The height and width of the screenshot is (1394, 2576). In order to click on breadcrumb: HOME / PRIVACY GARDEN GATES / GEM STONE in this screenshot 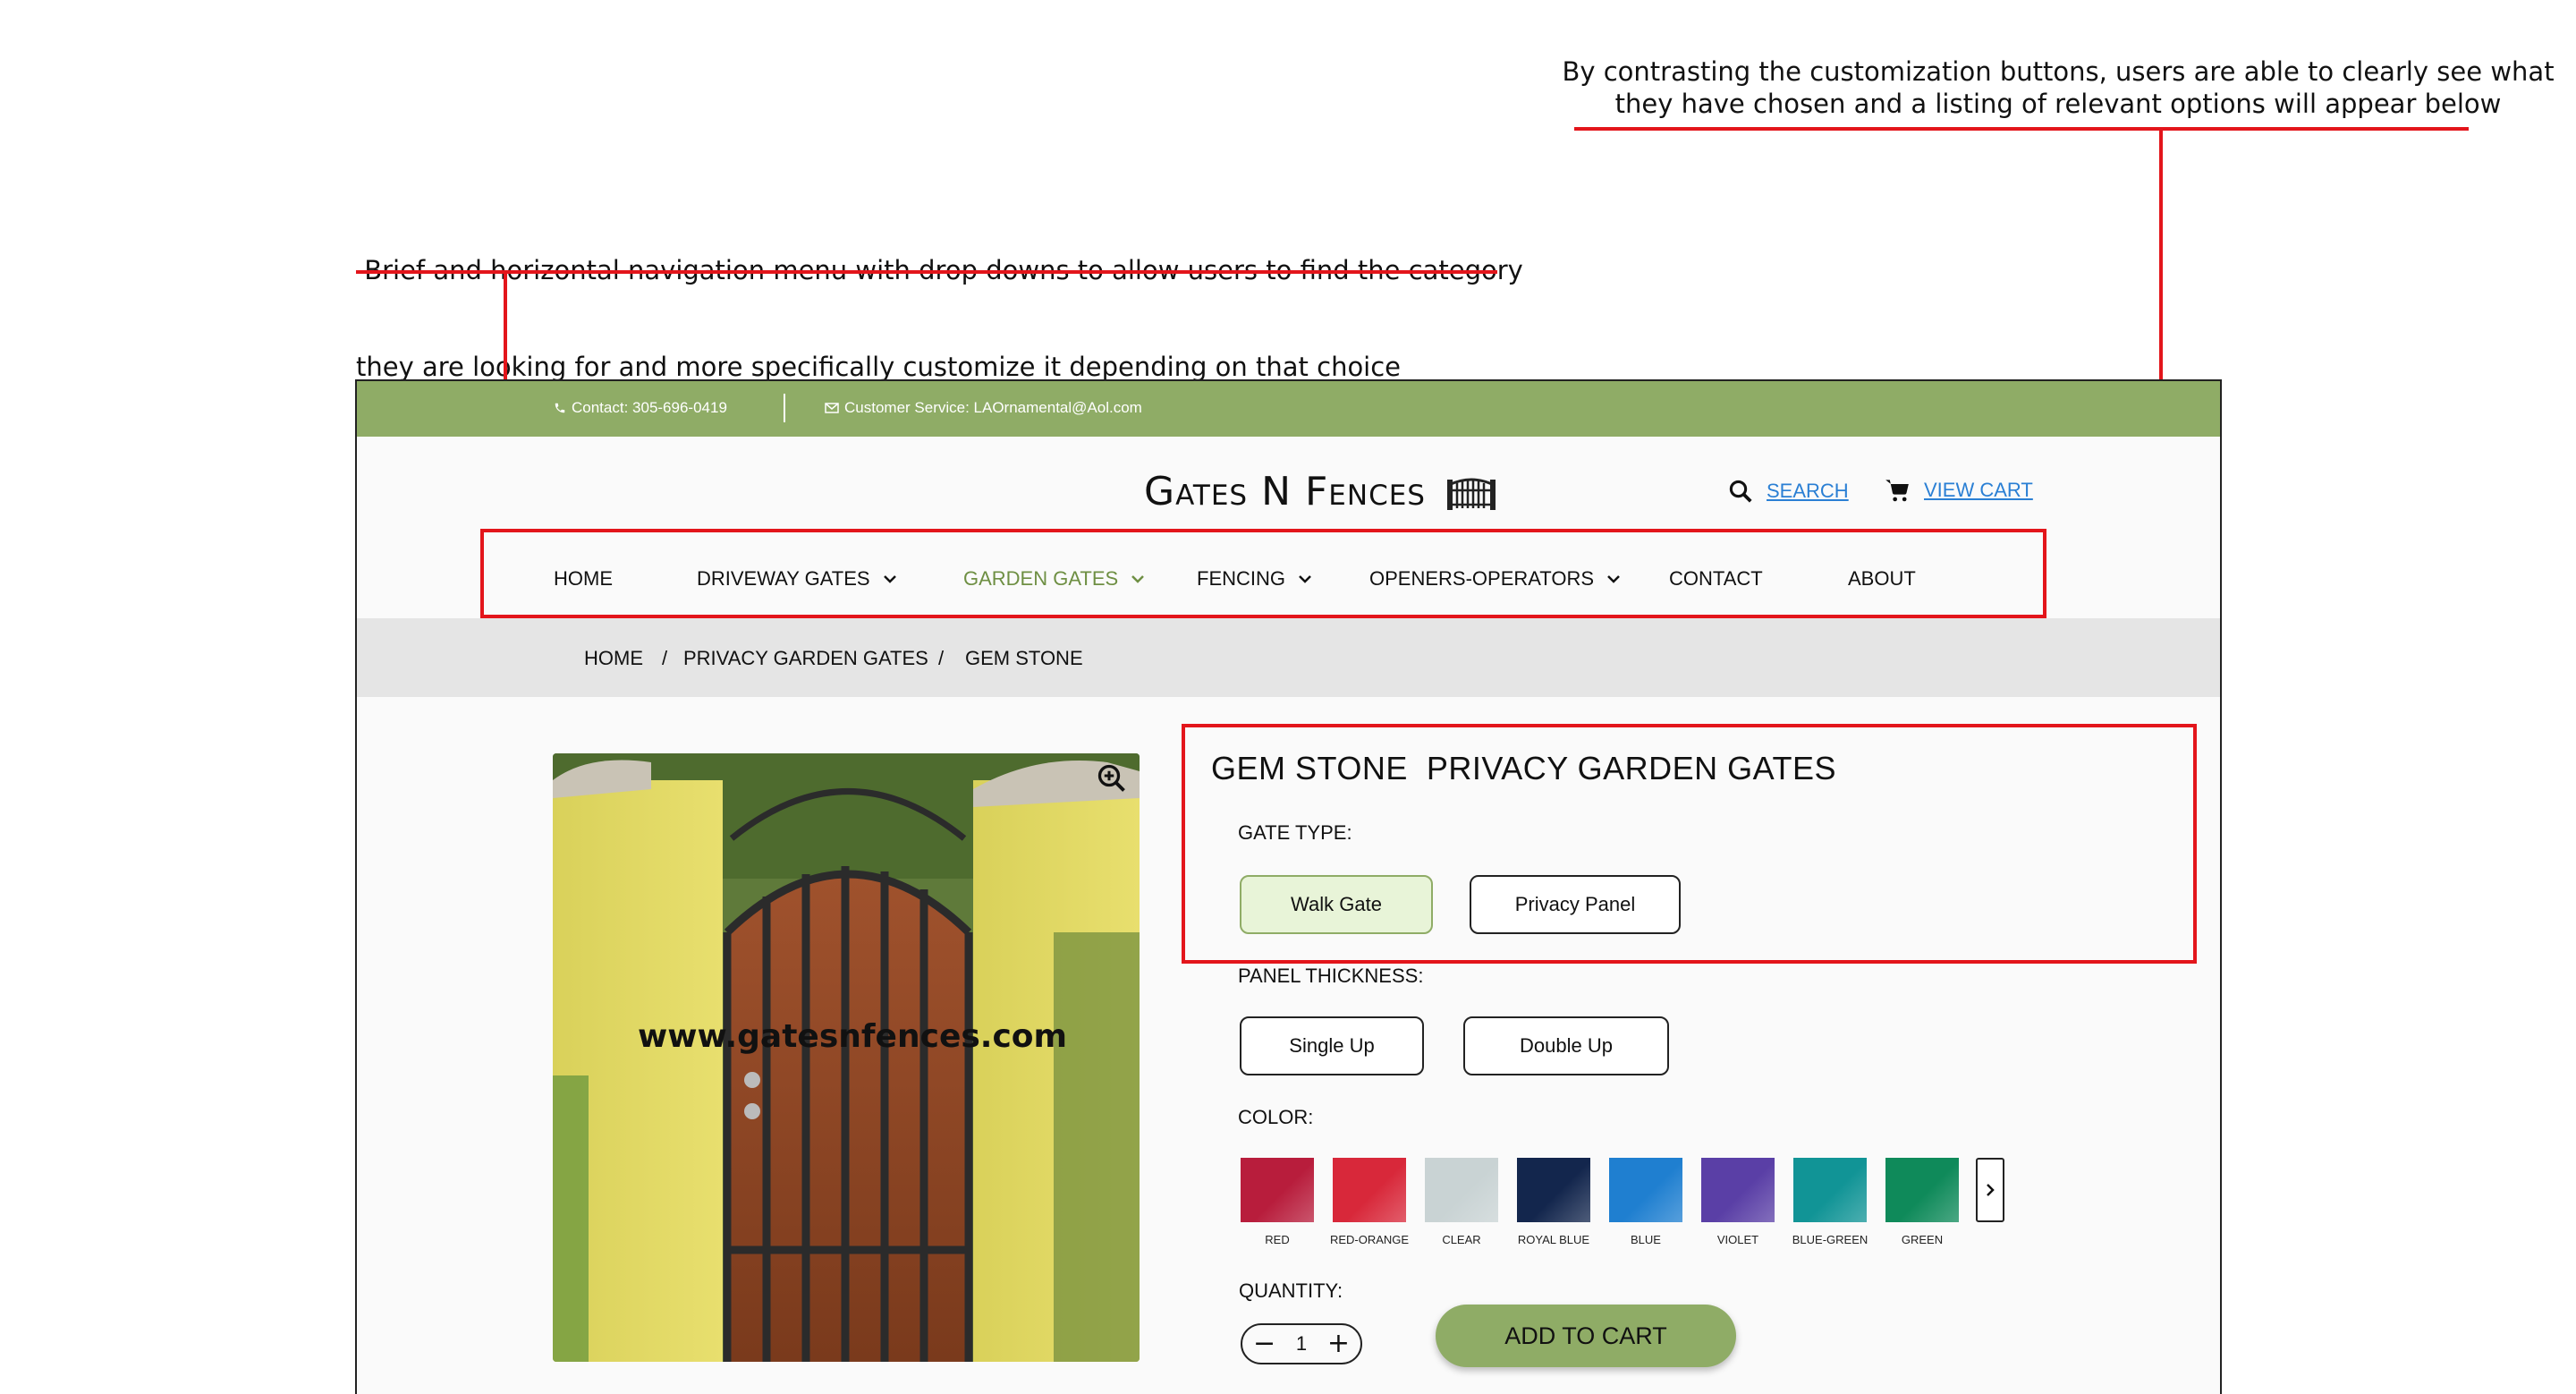, I will do `click(1288, 657)`.